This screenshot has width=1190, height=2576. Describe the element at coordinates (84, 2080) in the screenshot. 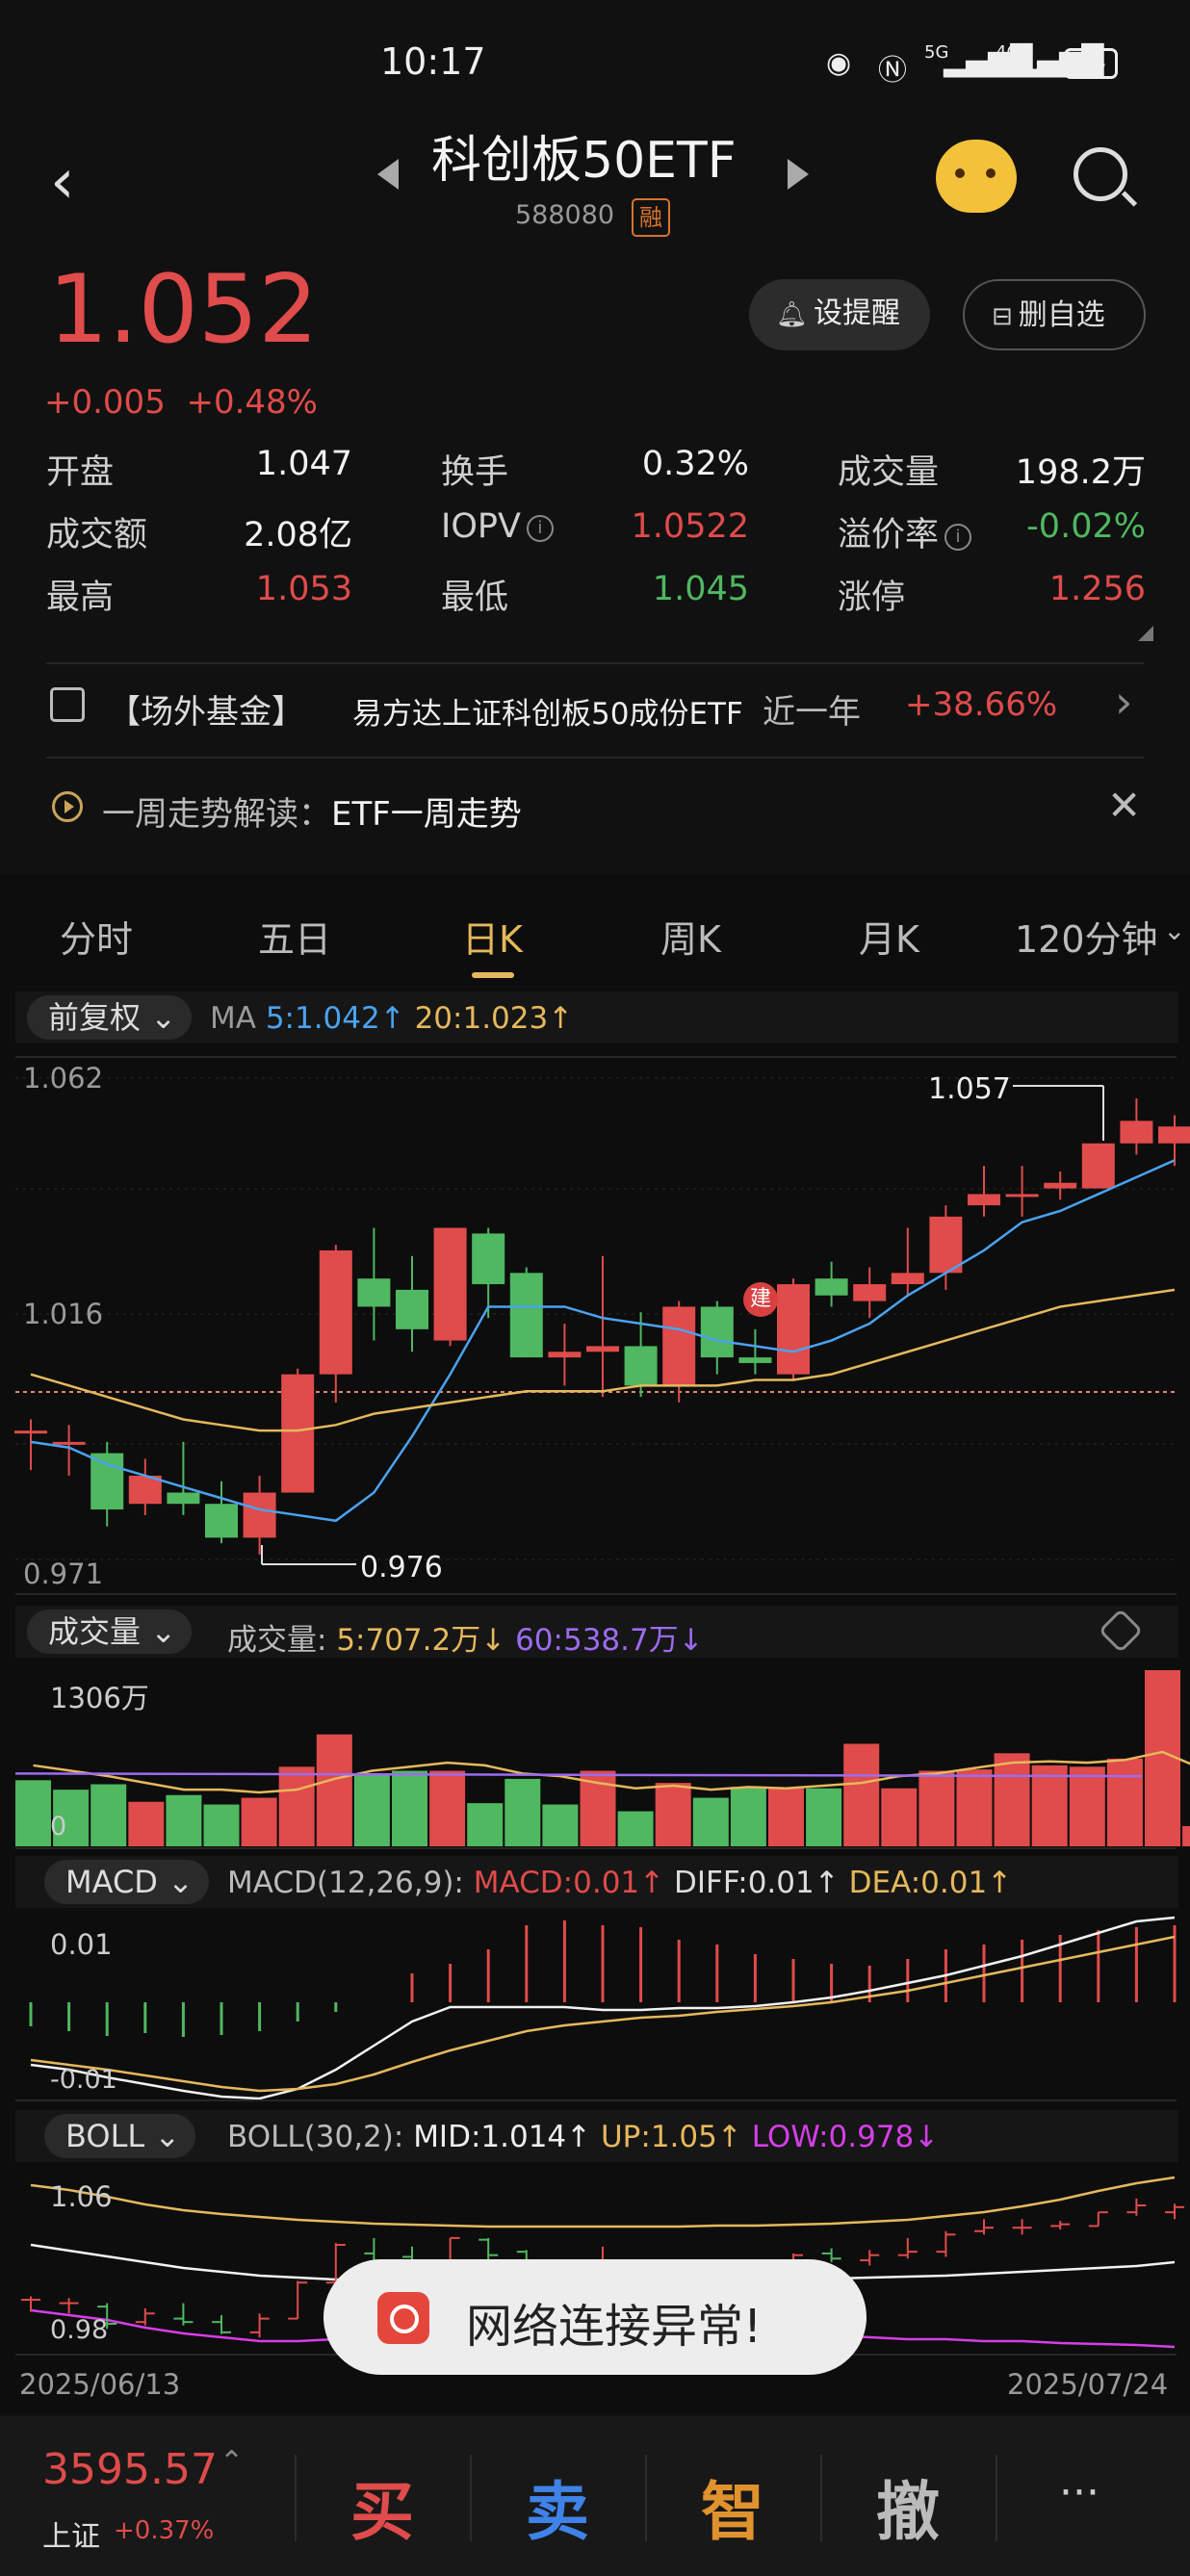

I see `macd-y-bottom: -0.01` at that location.